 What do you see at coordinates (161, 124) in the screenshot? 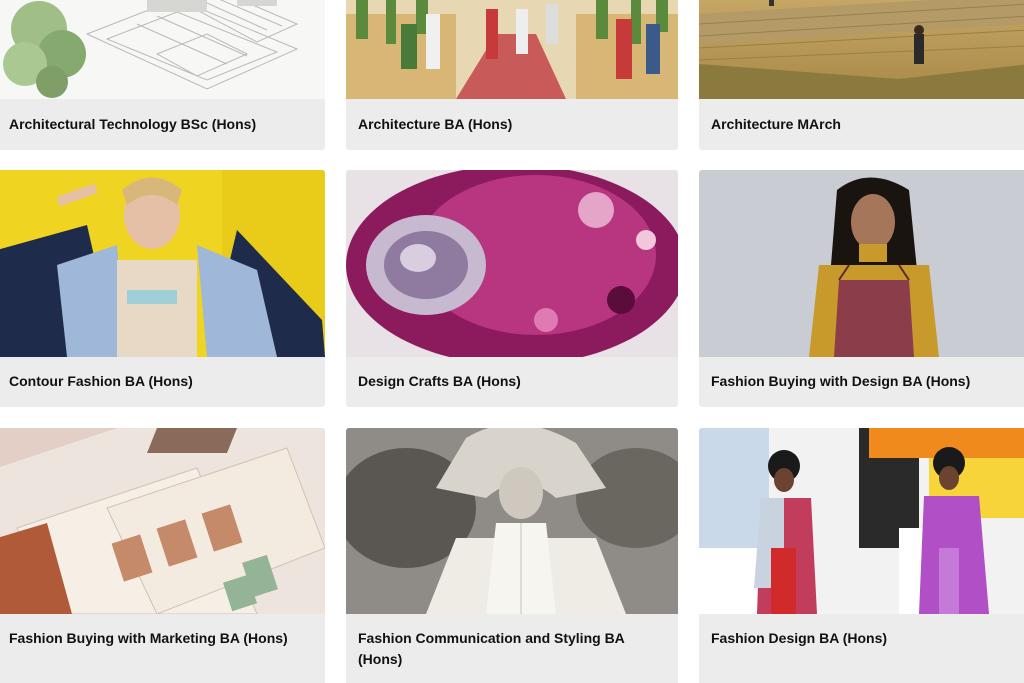
I see `course-title: Architectural Technology BSc (Hons)` at bounding box center [161, 124].